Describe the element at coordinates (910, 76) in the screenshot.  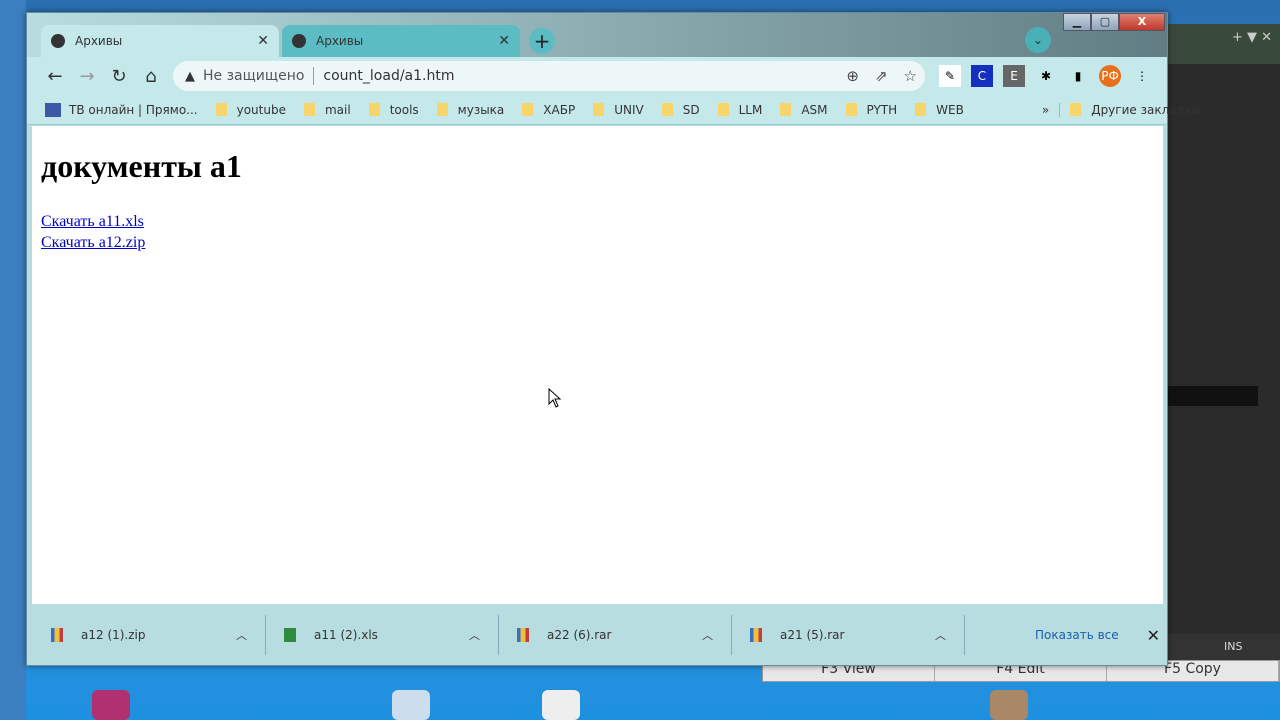
I see `star-icon: ☆` at that location.